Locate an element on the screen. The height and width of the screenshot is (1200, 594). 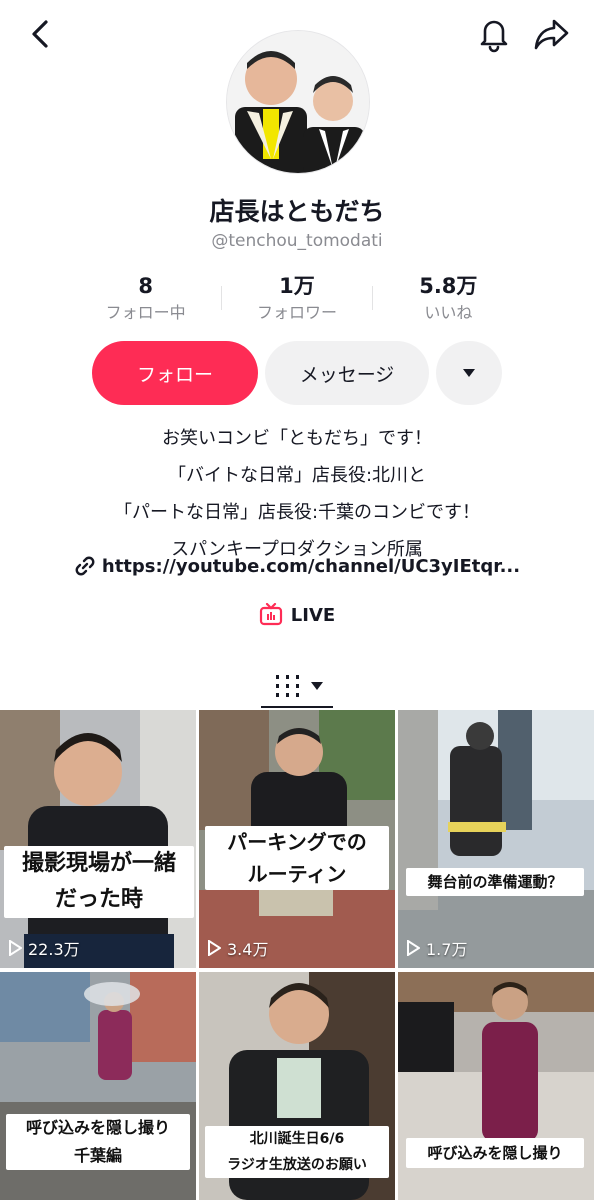
stat-following-value: 8 is located at coordinates (145, 286).